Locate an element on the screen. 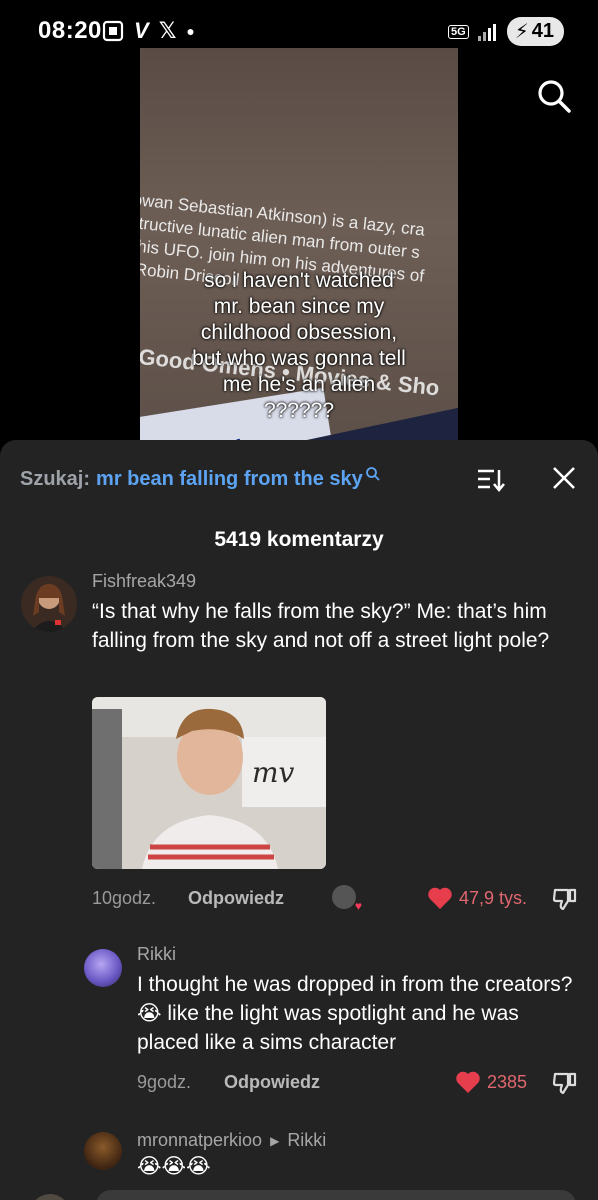  comment-username: Rikki is located at coordinates (156, 954).